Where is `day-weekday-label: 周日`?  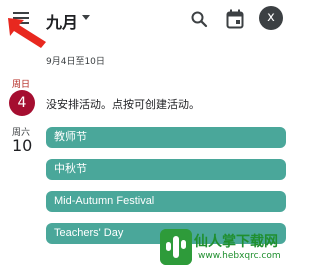
day-weekday-label: 周日 is located at coordinates (21, 85).